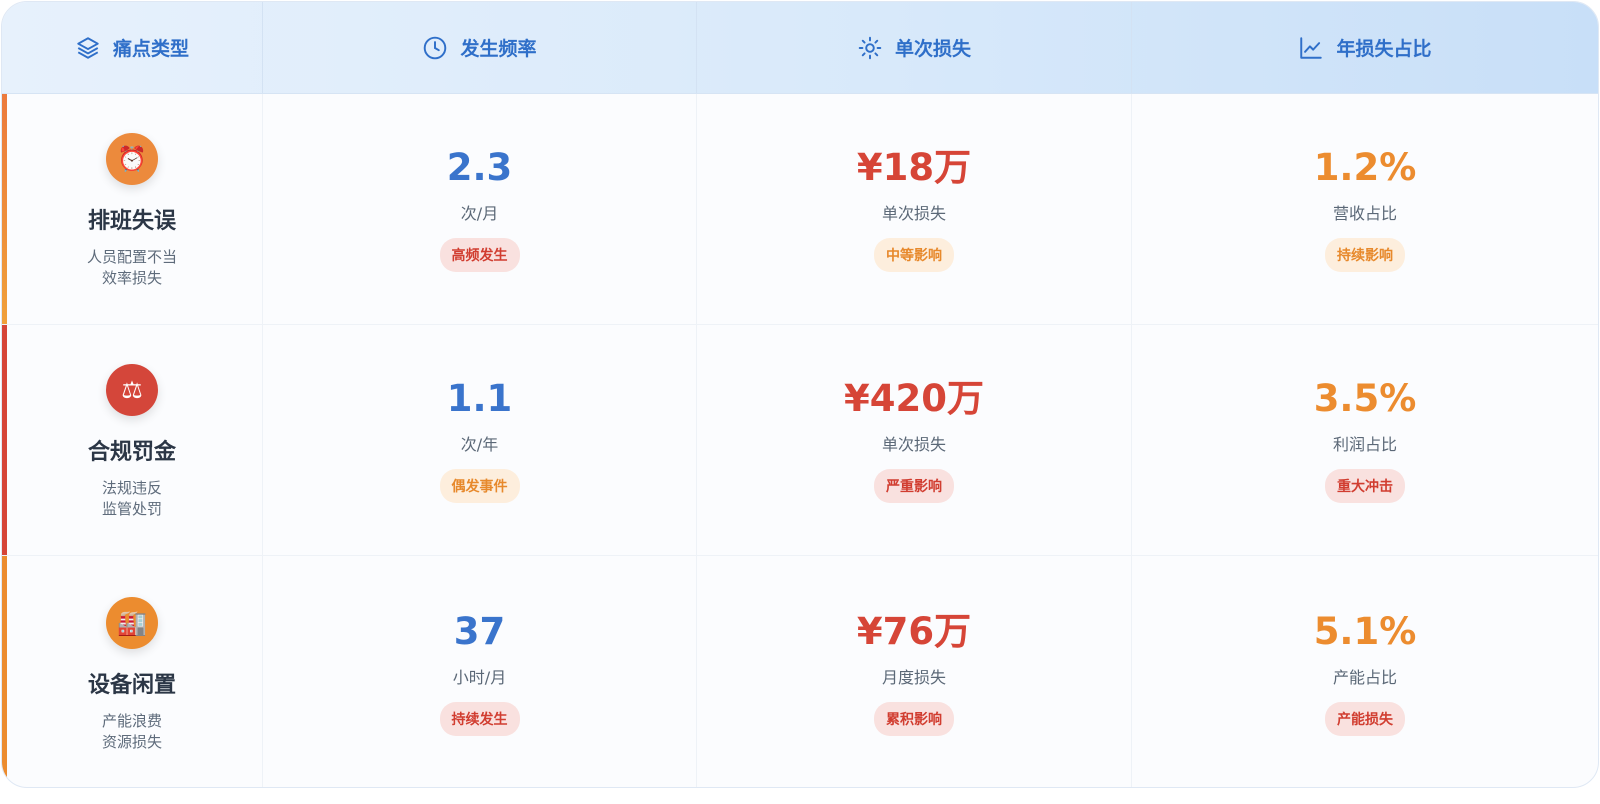 This screenshot has width=1600, height=804. I want to click on loss-ratio-tag: 产能损失, so click(1365, 718).